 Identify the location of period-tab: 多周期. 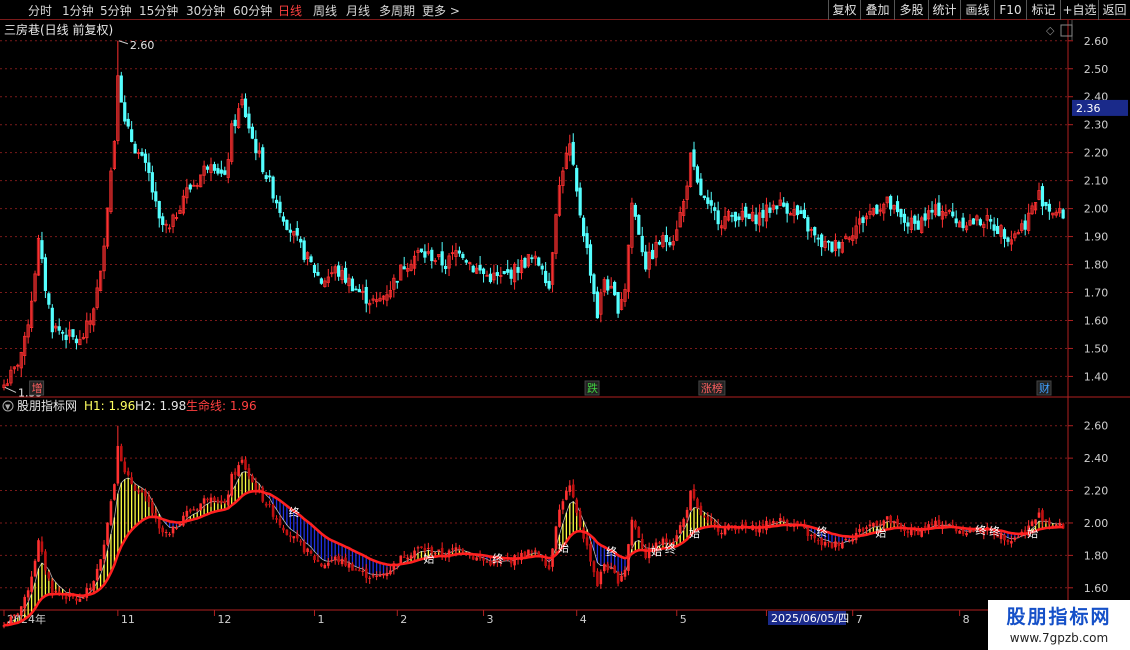
(397, 10).